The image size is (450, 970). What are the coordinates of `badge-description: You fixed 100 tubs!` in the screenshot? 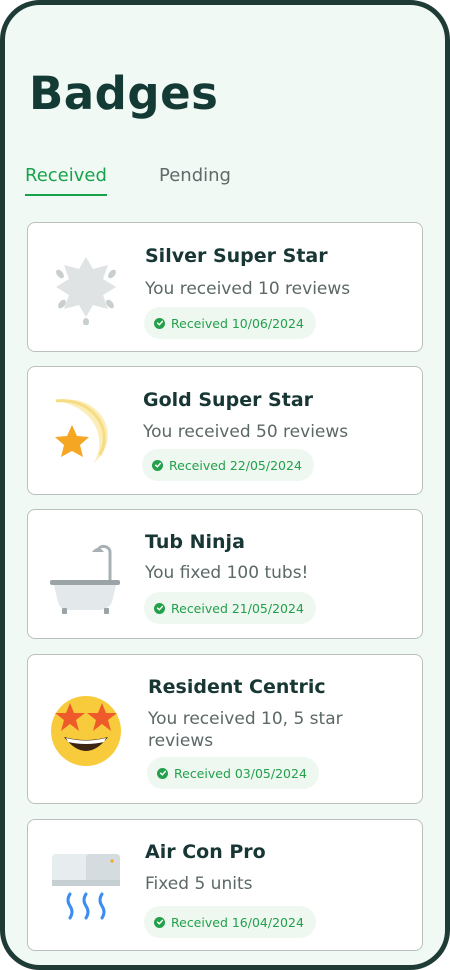 It's located at (227, 573).